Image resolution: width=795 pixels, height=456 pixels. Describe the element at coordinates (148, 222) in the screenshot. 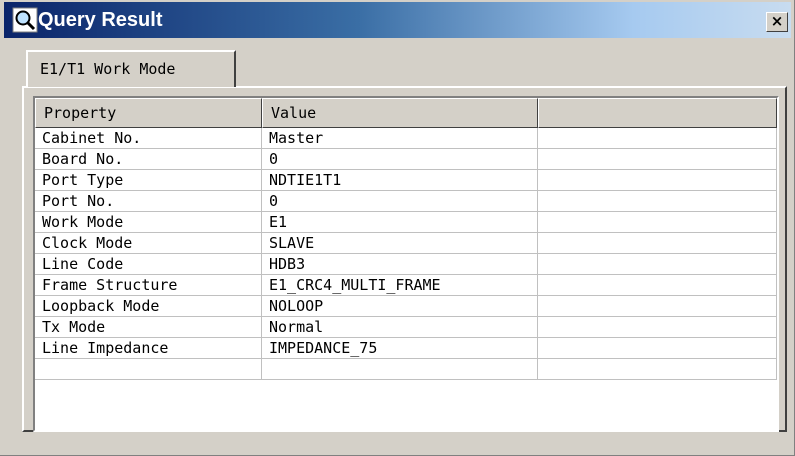

I see `property-cell: Work Mode` at that location.